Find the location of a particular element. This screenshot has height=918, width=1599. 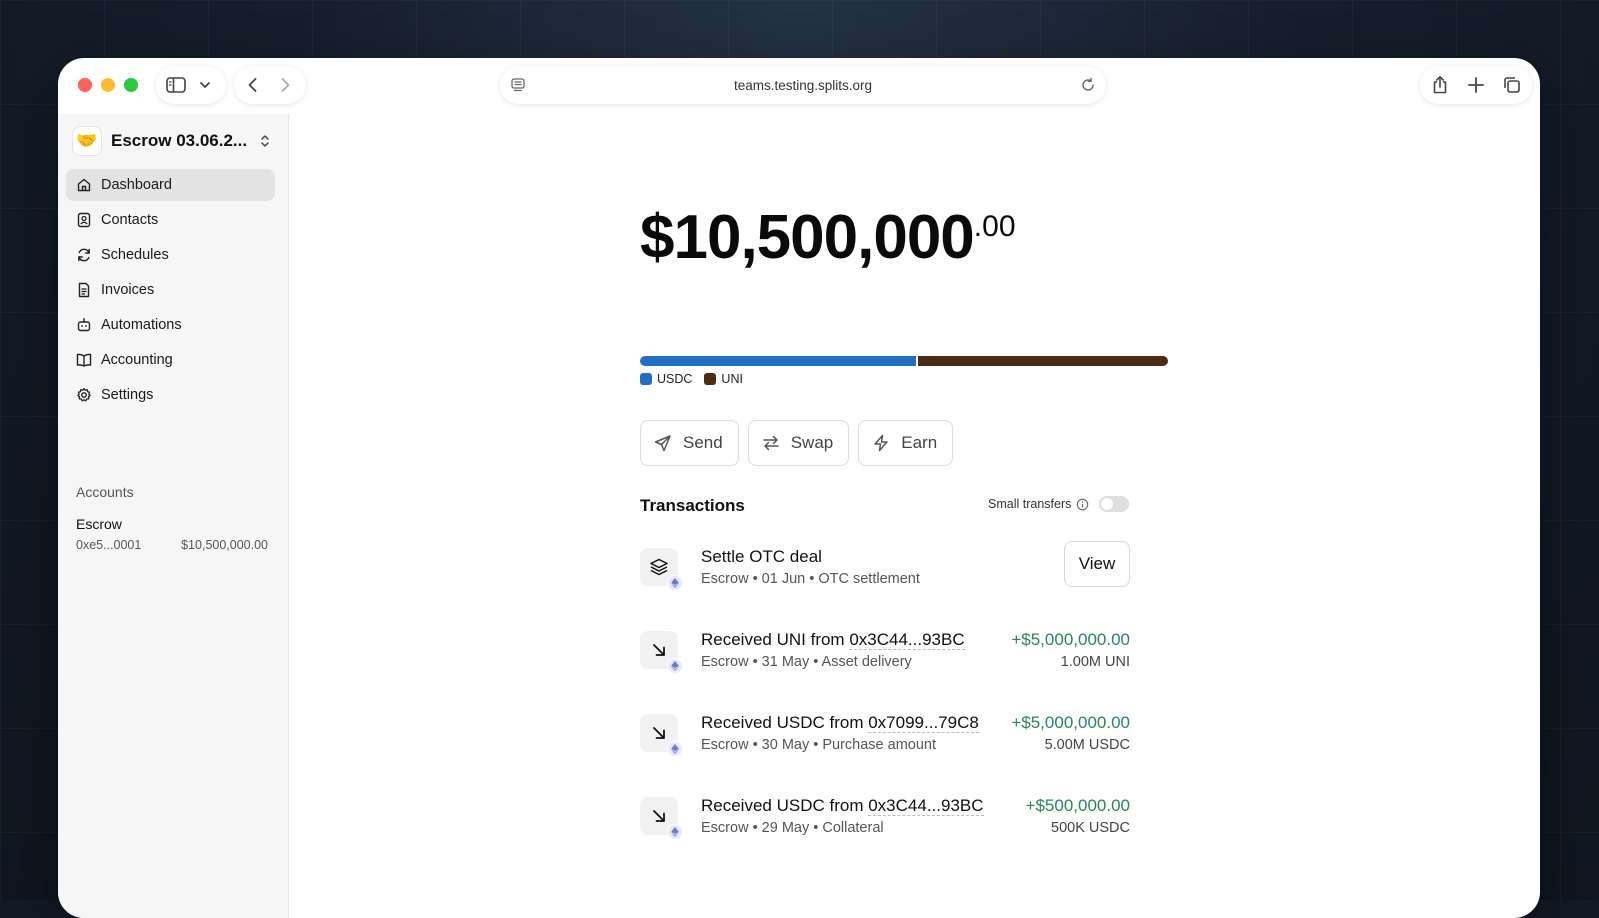

transaction-title: Received USDC from 0x3C44...93BC is located at coordinates (842, 806).